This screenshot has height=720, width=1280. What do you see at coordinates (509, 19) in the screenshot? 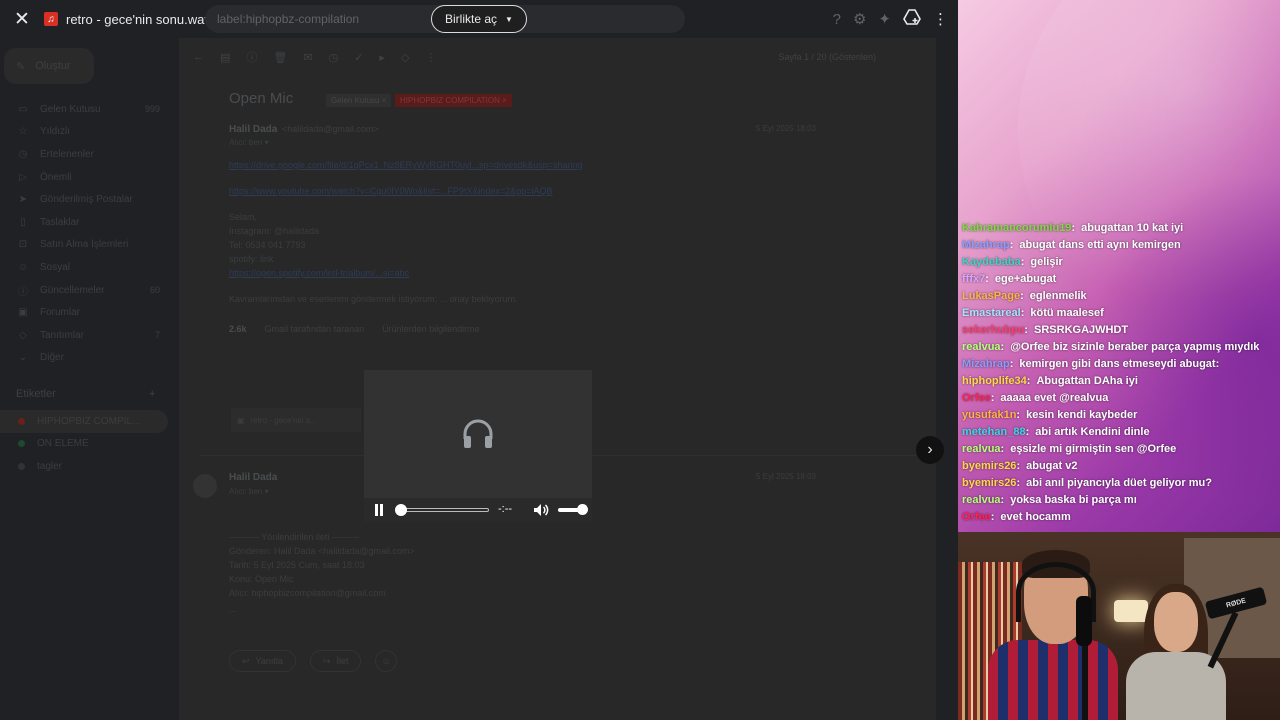
I see `caret-down-icon: ▼` at bounding box center [509, 19].